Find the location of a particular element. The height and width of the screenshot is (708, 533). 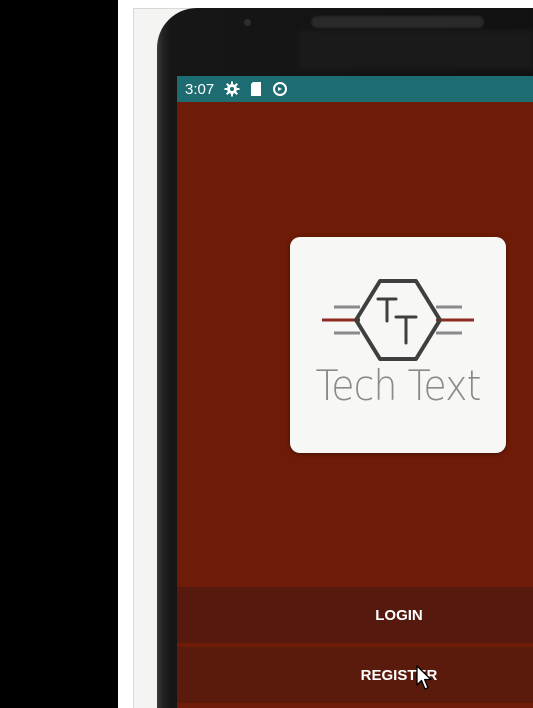

gear-icon is located at coordinates (232, 89).